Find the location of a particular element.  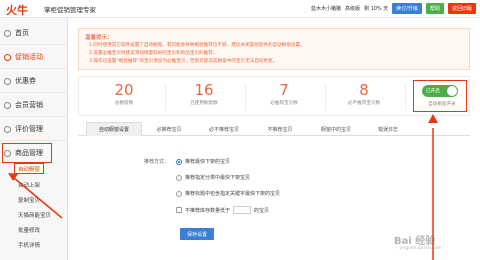

app-logo: 火牛 is located at coordinates (17, 10).